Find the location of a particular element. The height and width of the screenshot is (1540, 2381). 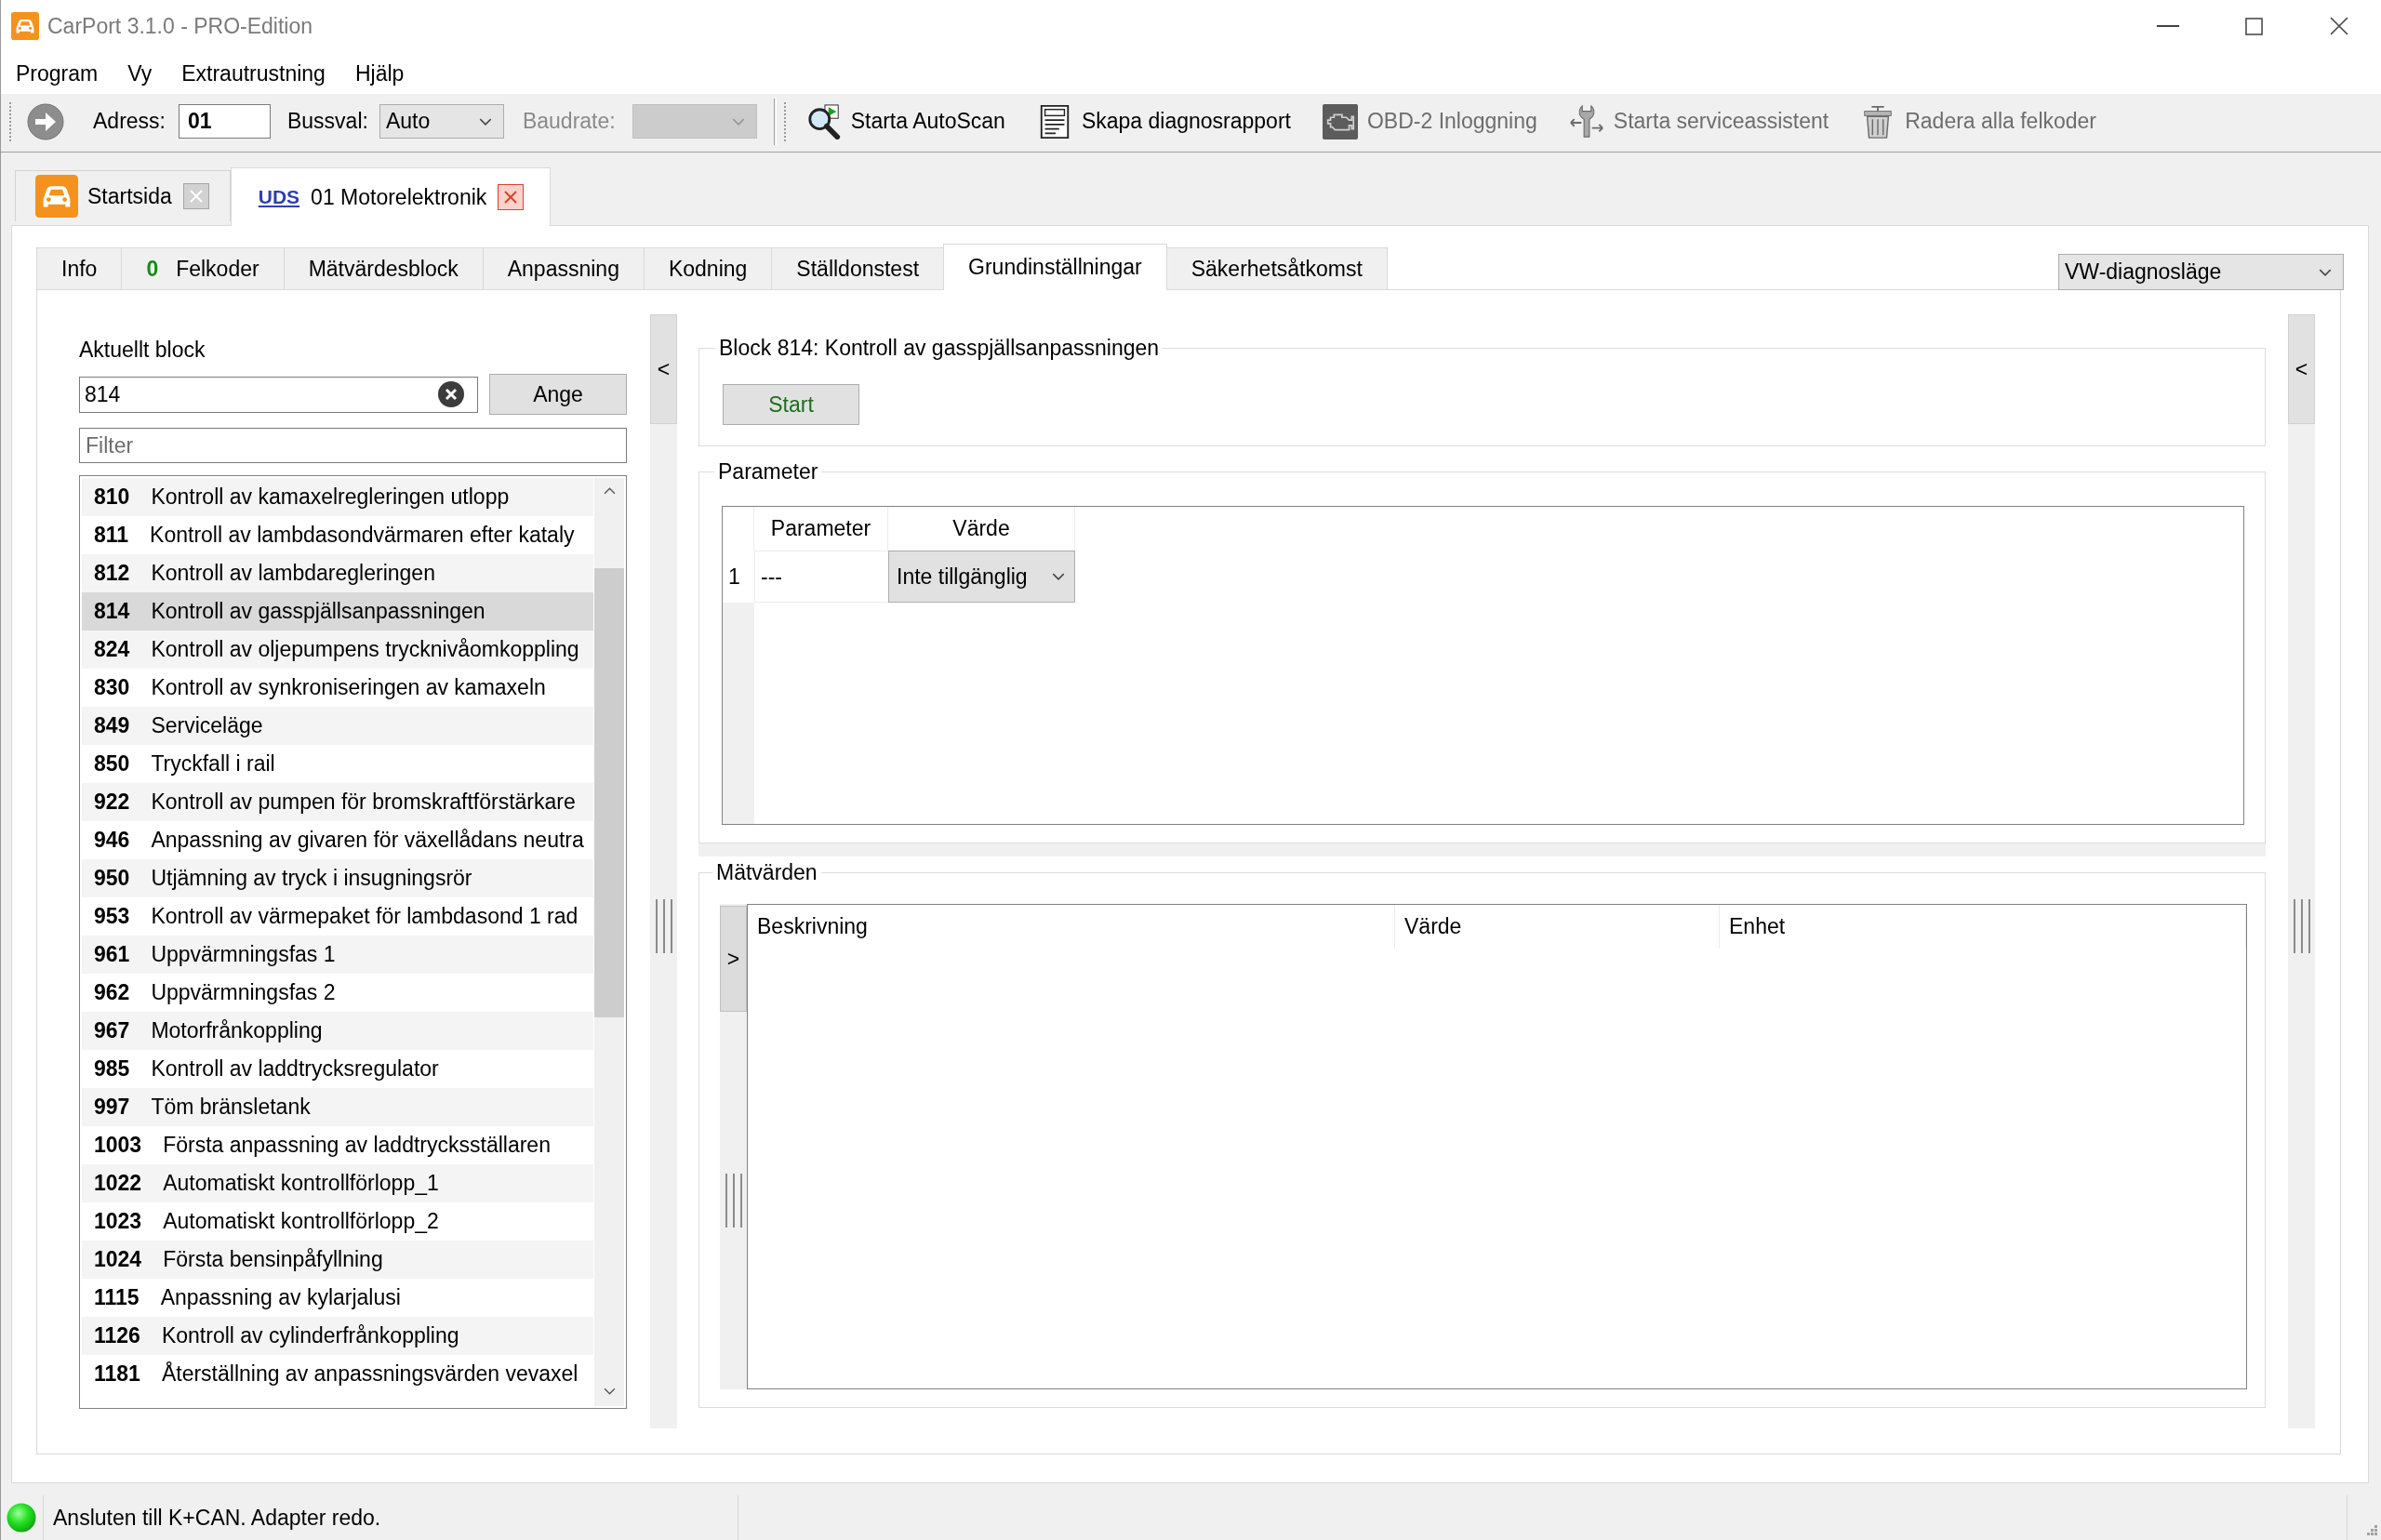

tab: Ställdonstest is located at coordinates (858, 268).